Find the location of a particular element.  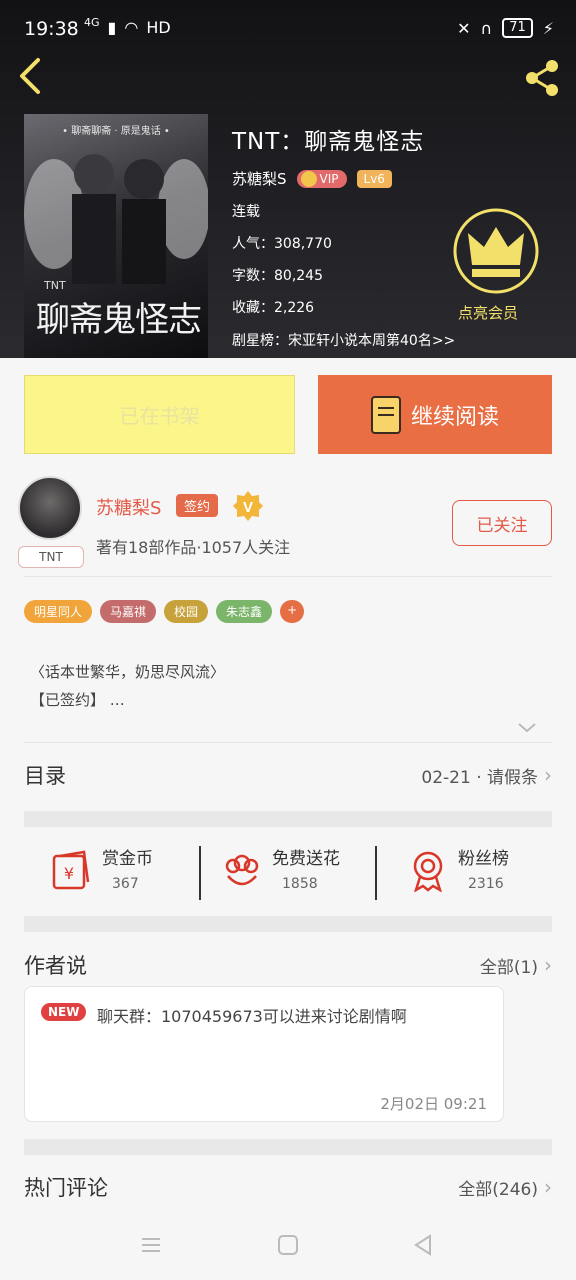

toc-row: 目录 02-21 · 请假条 › is located at coordinates (288, 775).